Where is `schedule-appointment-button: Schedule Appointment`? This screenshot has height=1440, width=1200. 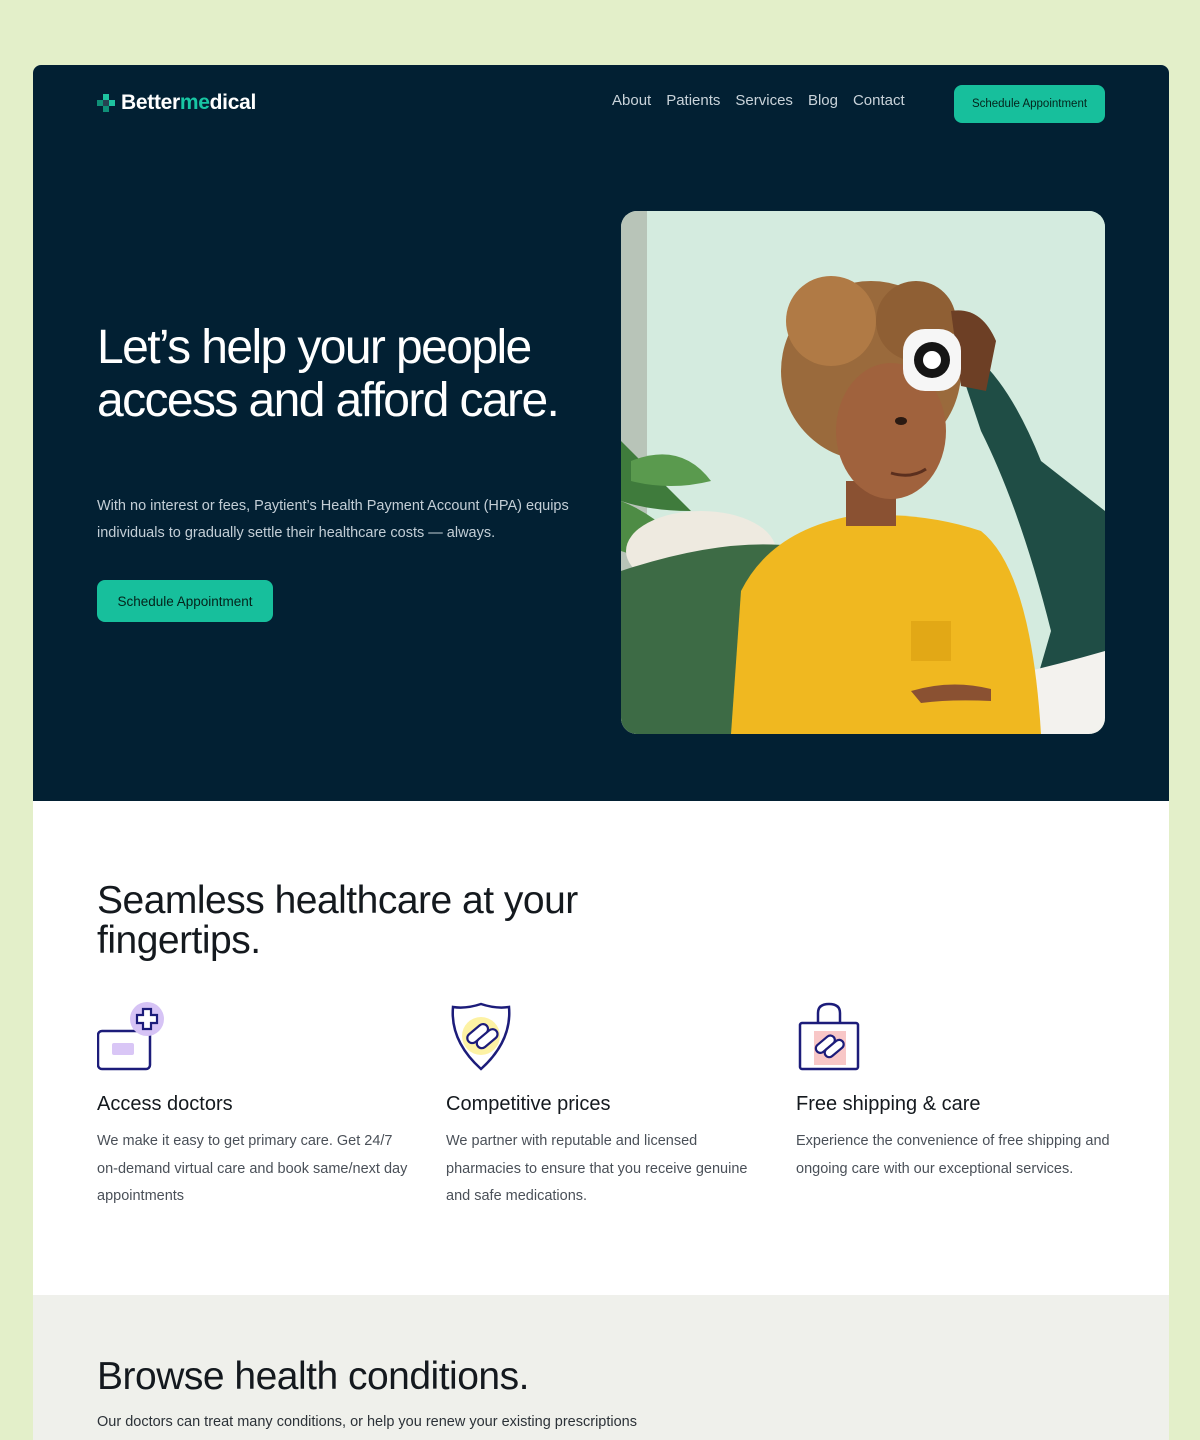
schedule-appointment-button: Schedule Appointment is located at coordinates (1029, 104).